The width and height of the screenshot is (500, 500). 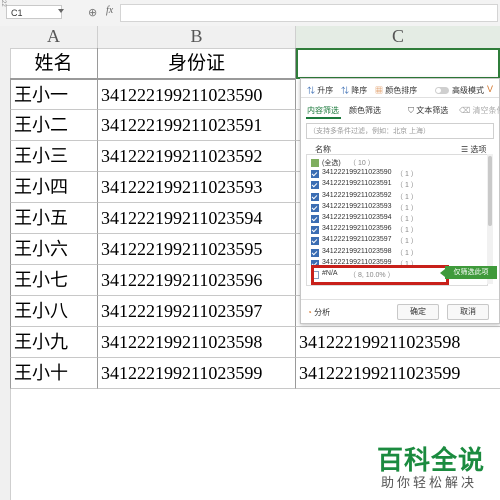 I want to click on text-filter-button: ⛉ 文本筛选, so click(x=428, y=110).